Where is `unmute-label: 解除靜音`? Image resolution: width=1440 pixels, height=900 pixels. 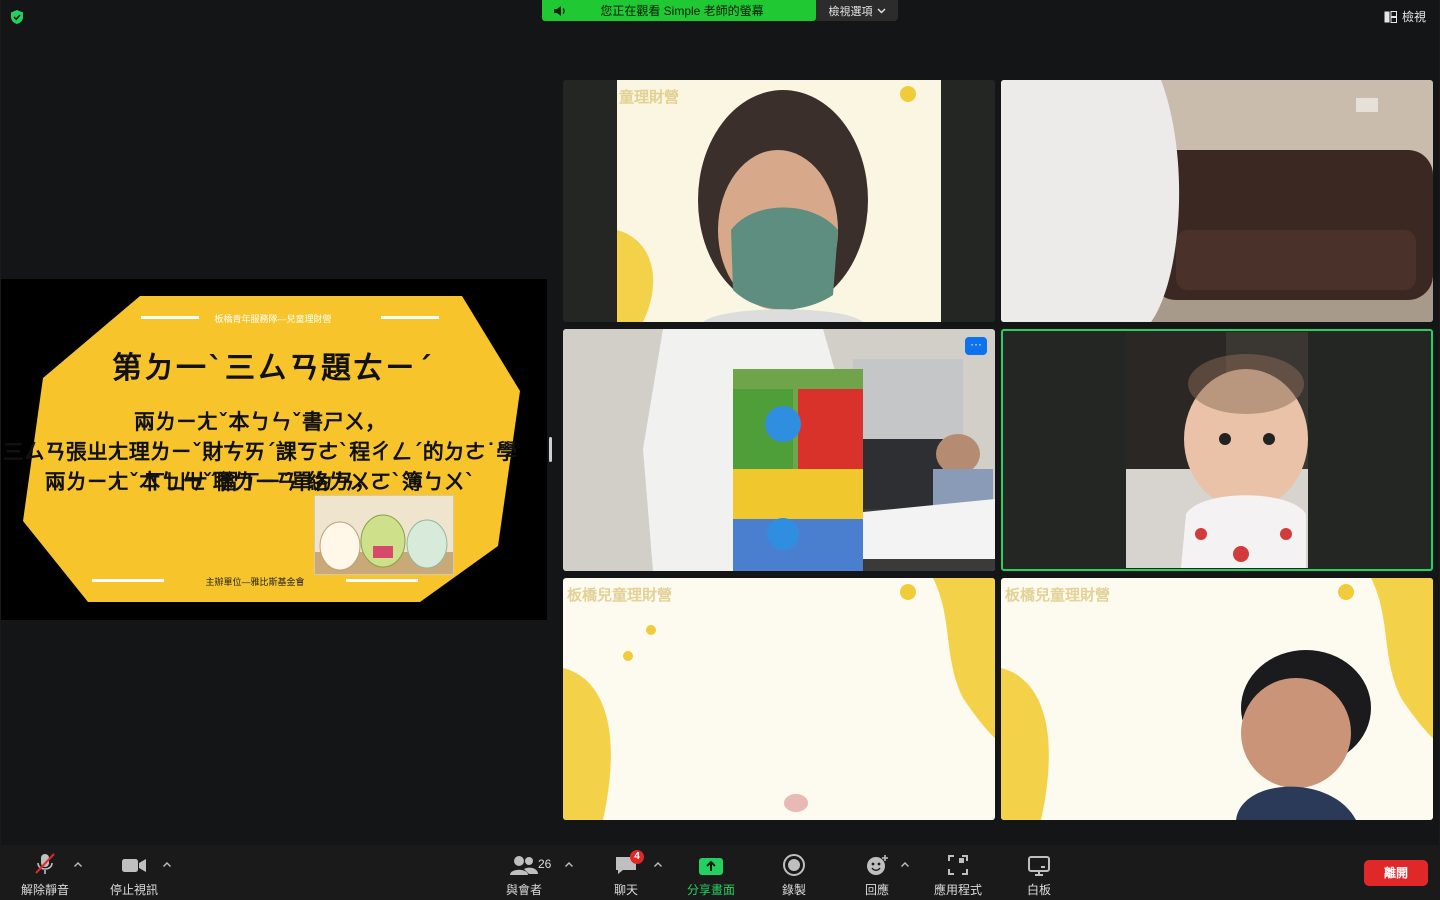
unmute-label: 解除靜音 is located at coordinates (44, 890).